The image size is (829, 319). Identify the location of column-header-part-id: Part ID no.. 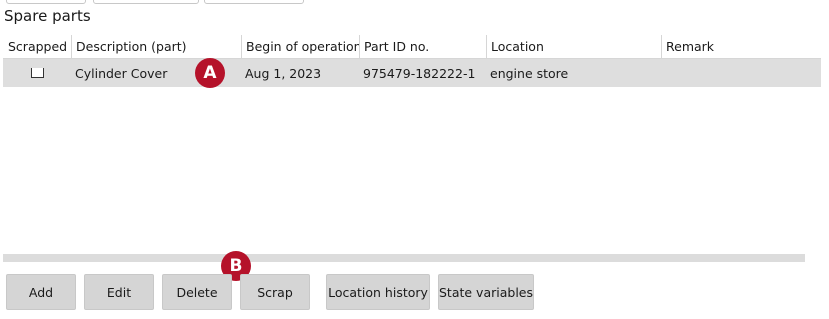
(422, 46).